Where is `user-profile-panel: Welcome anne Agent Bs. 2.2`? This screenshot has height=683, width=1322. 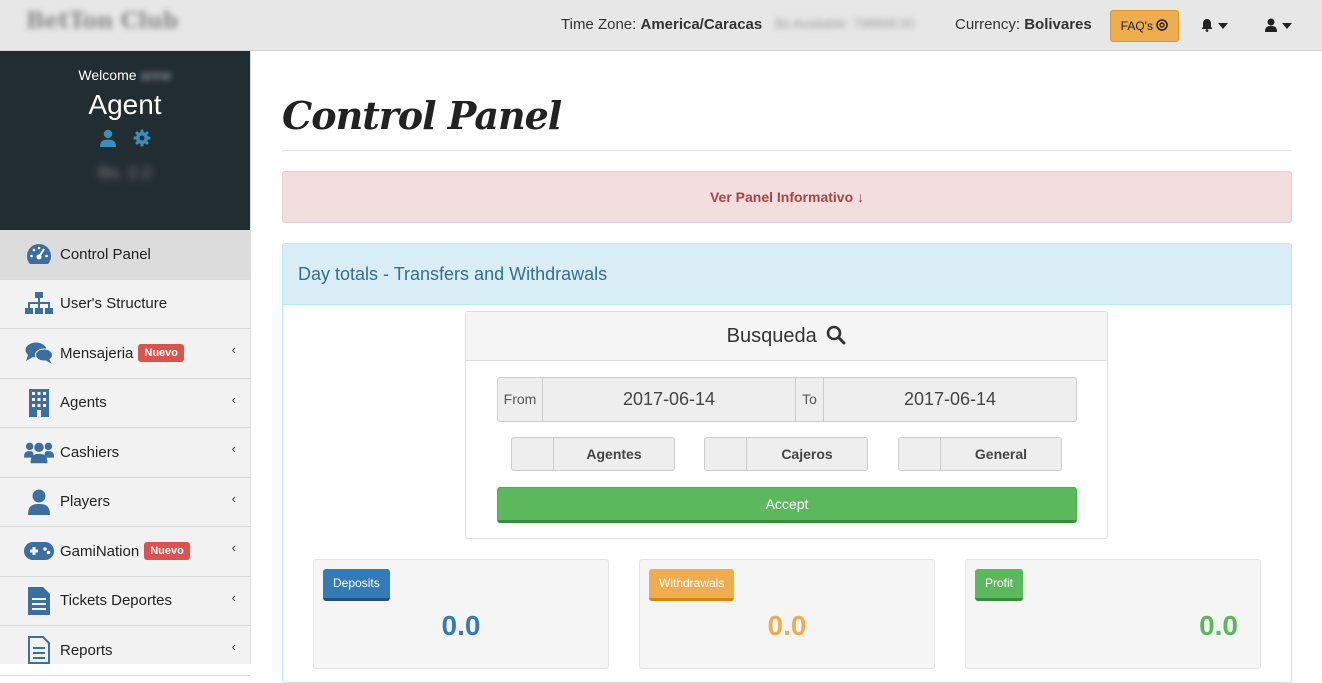
user-profile-panel: Welcome anne Agent Bs. 2.2 is located at coordinates (125, 140).